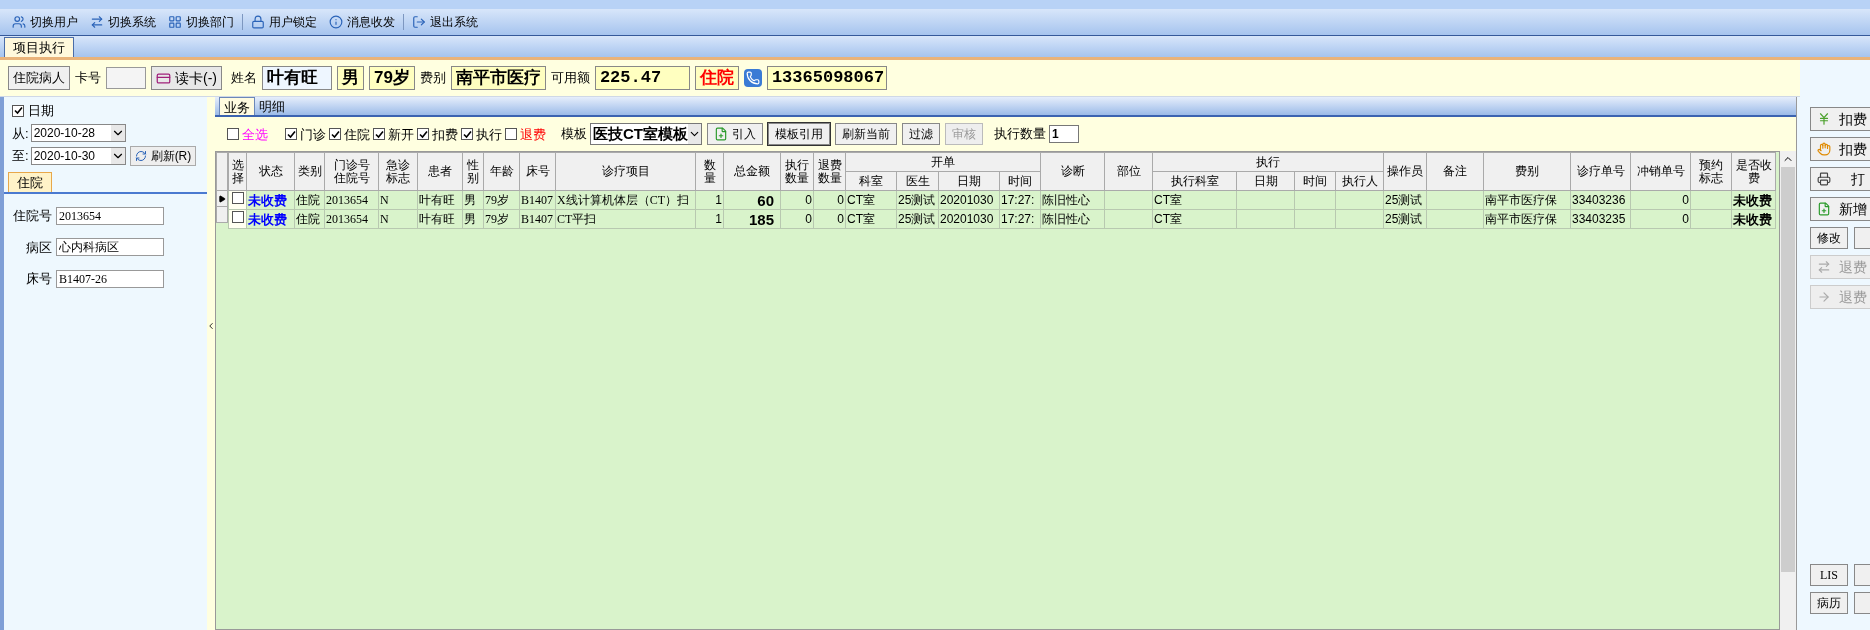 The width and height of the screenshot is (1870, 630). What do you see at coordinates (1752, 200) in the screenshot?
I see `table-cell: 未收费` at bounding box center [1752, 200].